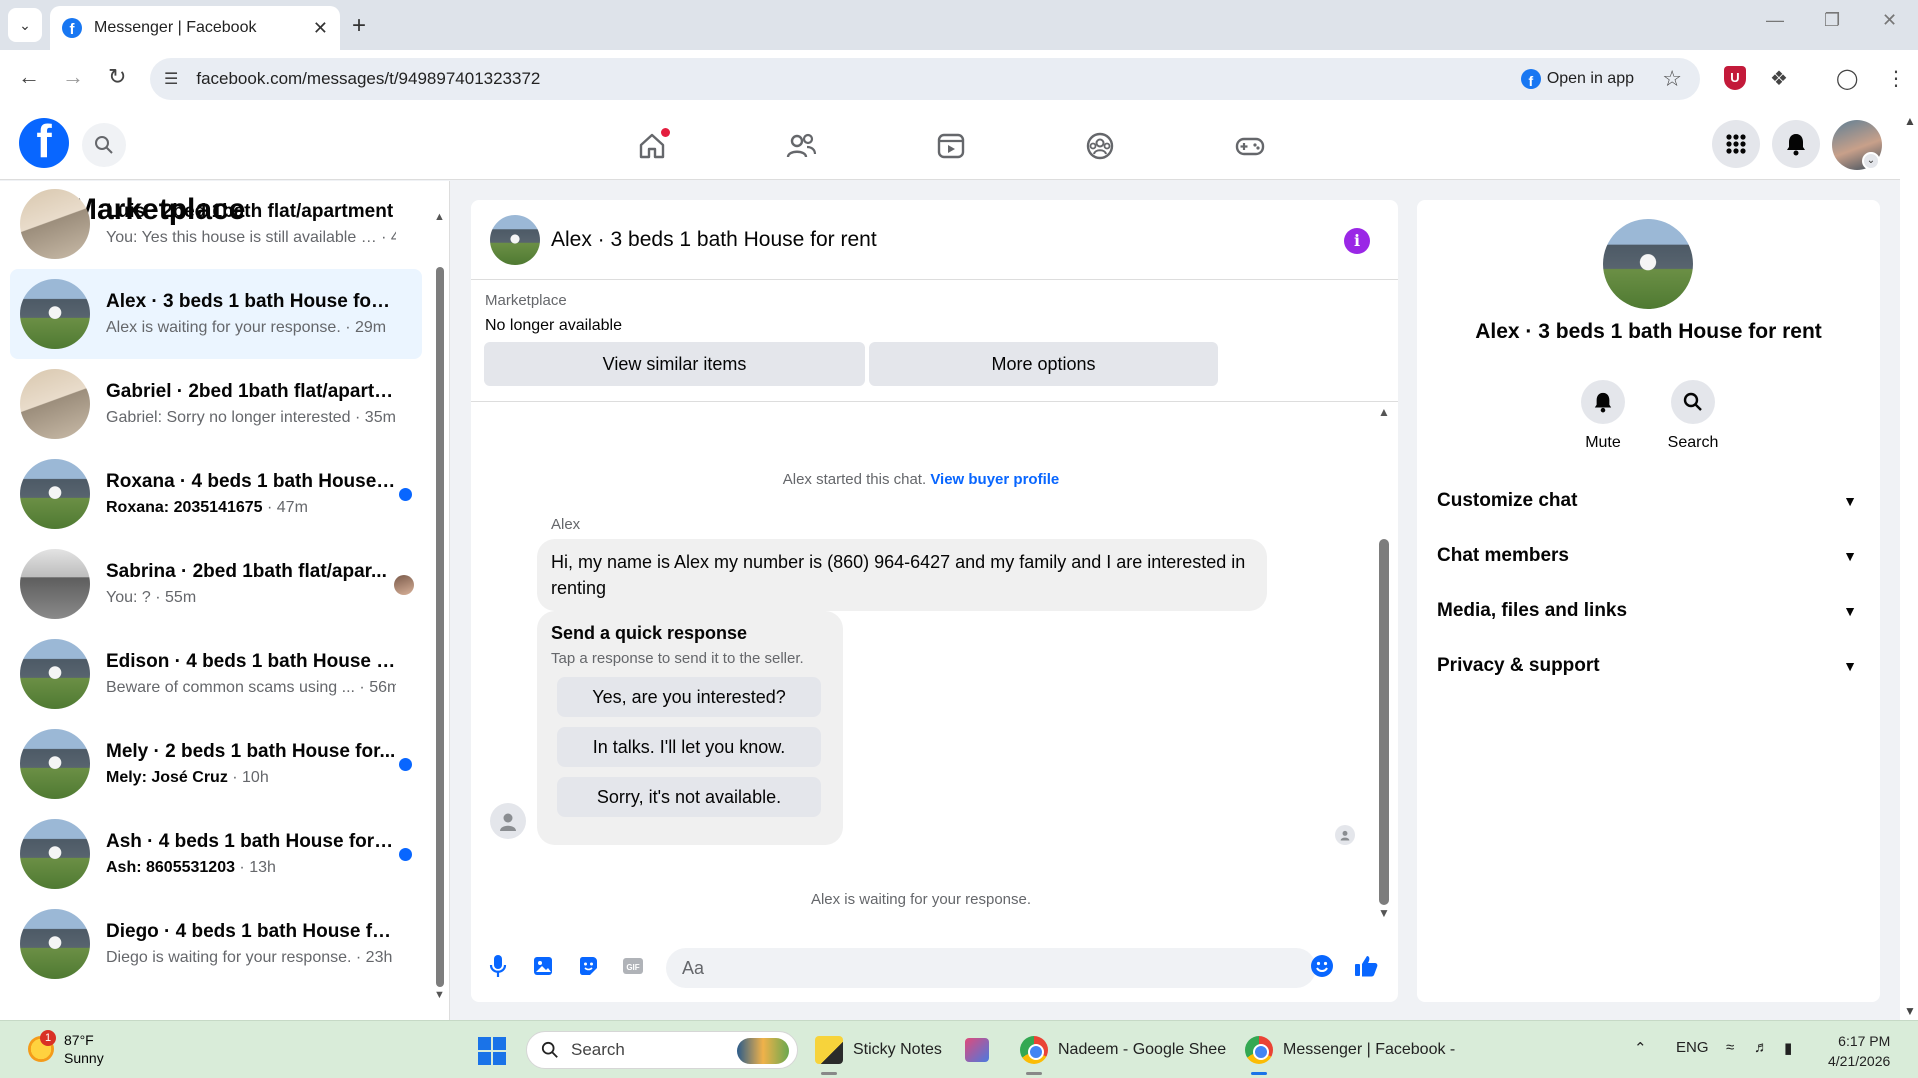 The height and width of the screenshot is (1078, 1918). What do you see at coordinates (543, 966) in the screenshot?
I see `photo-gallery-icon` at bounding box center [543, 966].